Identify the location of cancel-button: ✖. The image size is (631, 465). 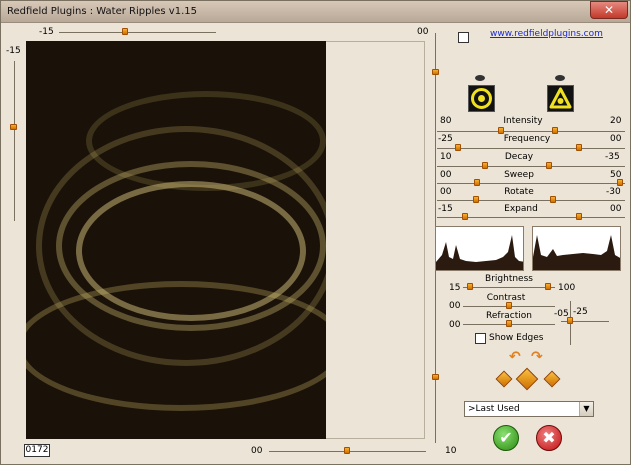
(549, 438).